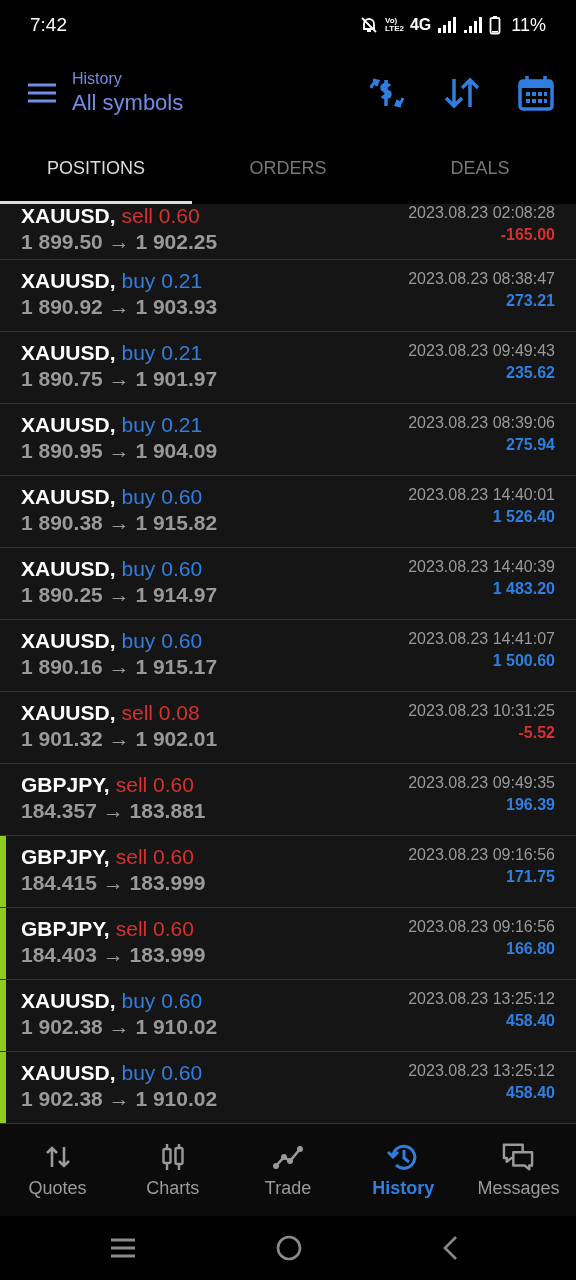  What do you see at coordinates (462, 92) in the screenshot?
I see `sort-icon` at bounding box center [462, 92].